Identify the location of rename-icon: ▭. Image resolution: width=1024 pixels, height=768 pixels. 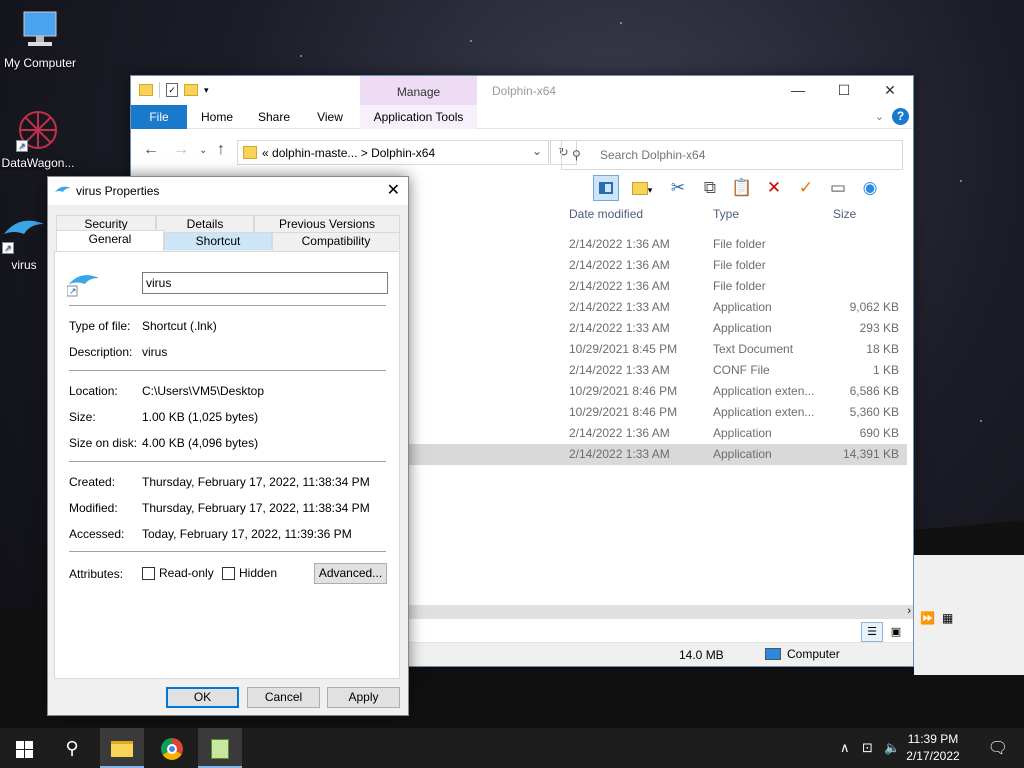
(838, 188).